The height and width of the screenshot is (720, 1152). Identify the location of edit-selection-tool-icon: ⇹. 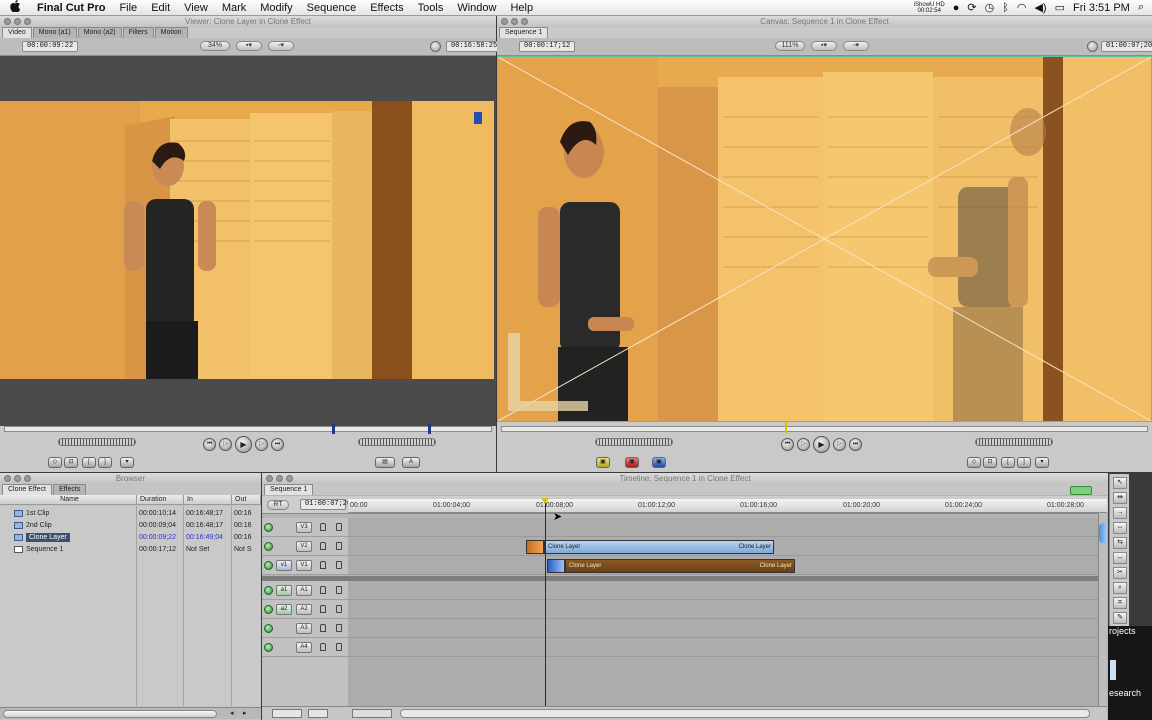
(1120, 498).